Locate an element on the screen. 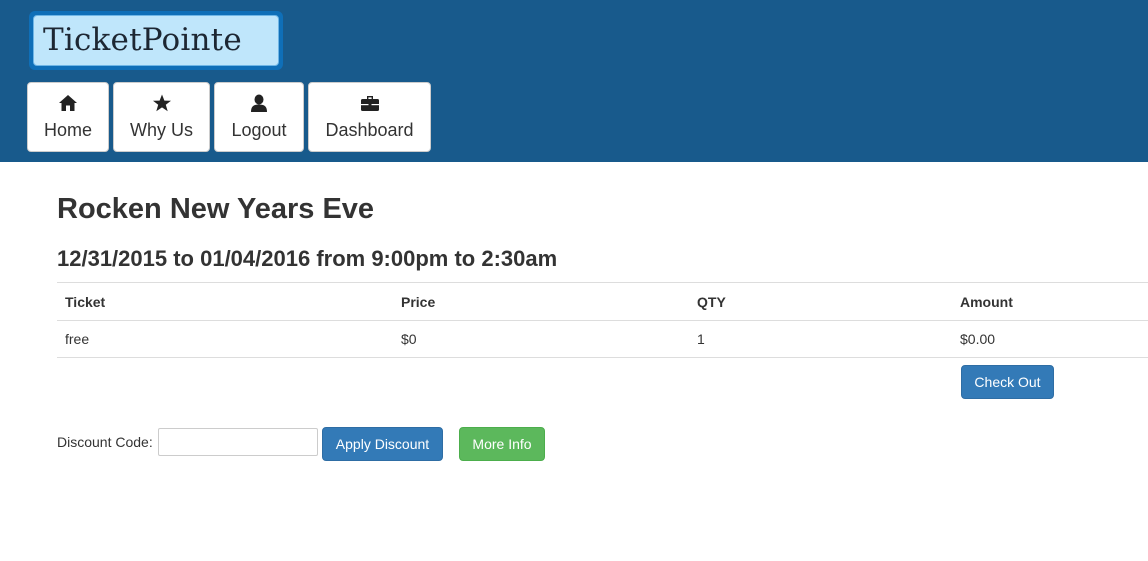  column-header-price: Price is located at coordinates (541, 301).